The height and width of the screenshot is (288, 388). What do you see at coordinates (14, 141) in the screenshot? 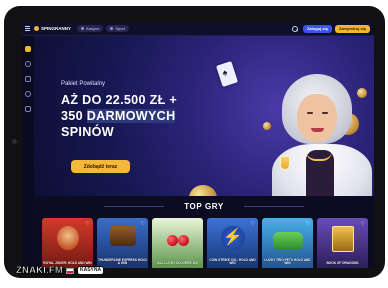
I see `camera-dot` at bounding box center [14, 141].